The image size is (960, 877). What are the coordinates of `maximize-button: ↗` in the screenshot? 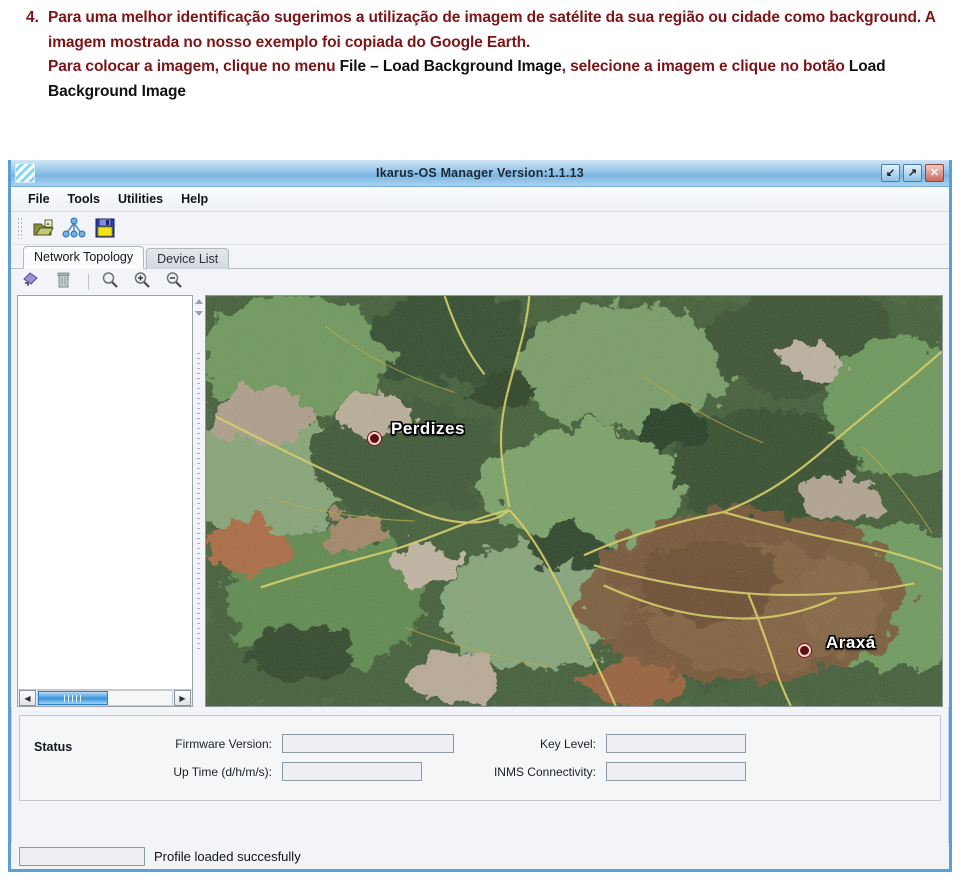 It's located at (912, 173).